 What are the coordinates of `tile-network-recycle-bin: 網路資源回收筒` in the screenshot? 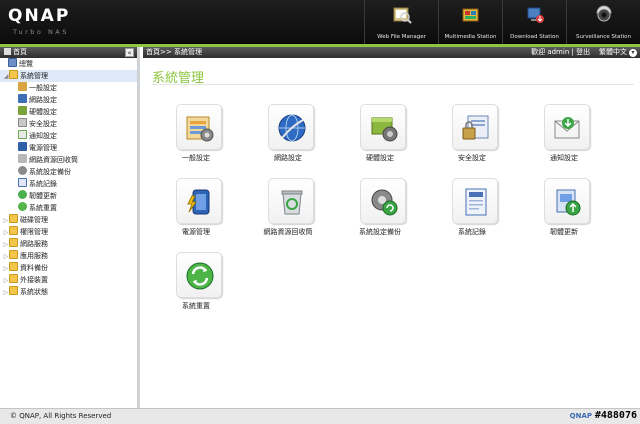 It's located at (288, 213).